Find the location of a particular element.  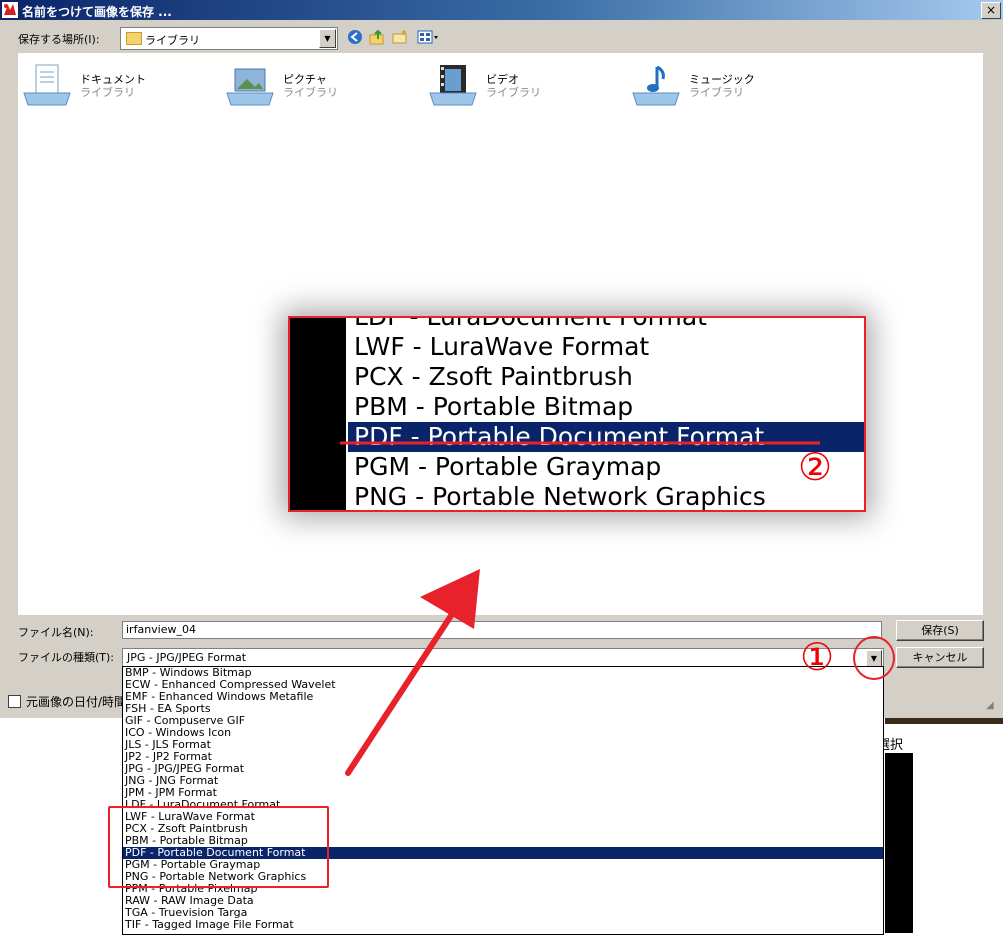

location-value: ライブラリ is located at coordinates (172, 40).